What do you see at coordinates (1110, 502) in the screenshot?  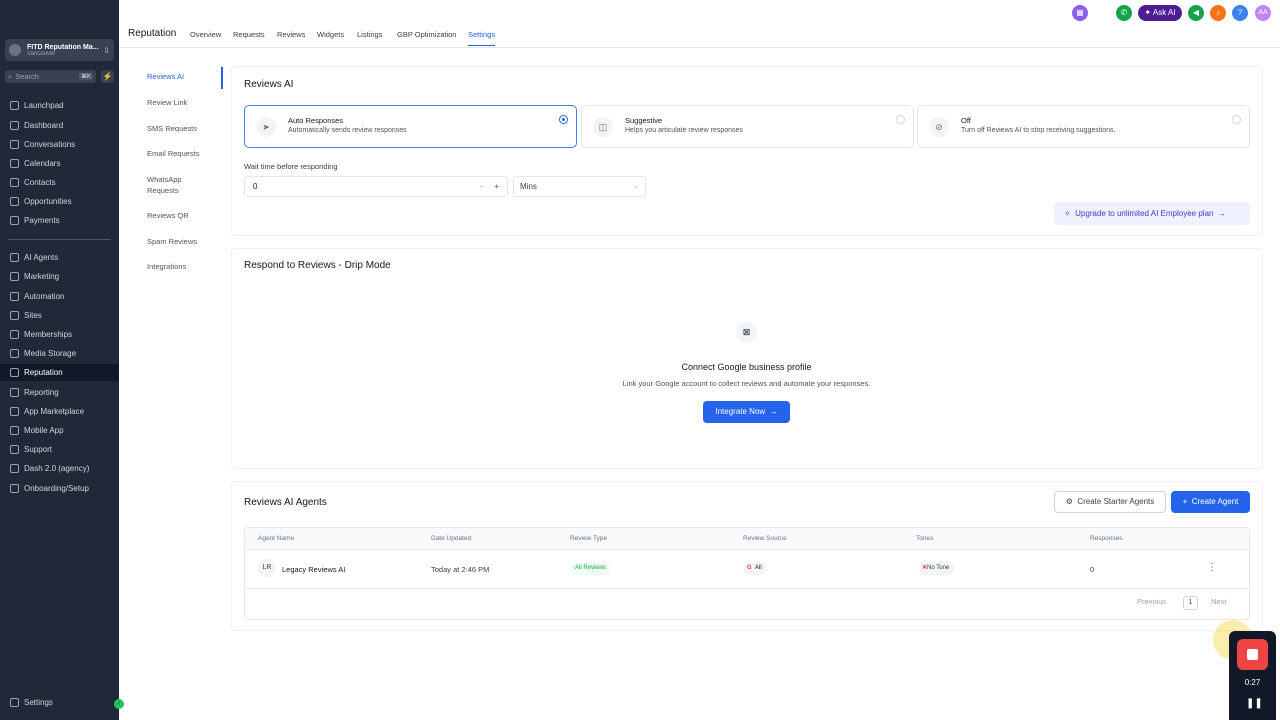 I see `create-starter-agents-button: ⚙ Create Starter Agents` at bounding box center [1110, 502].